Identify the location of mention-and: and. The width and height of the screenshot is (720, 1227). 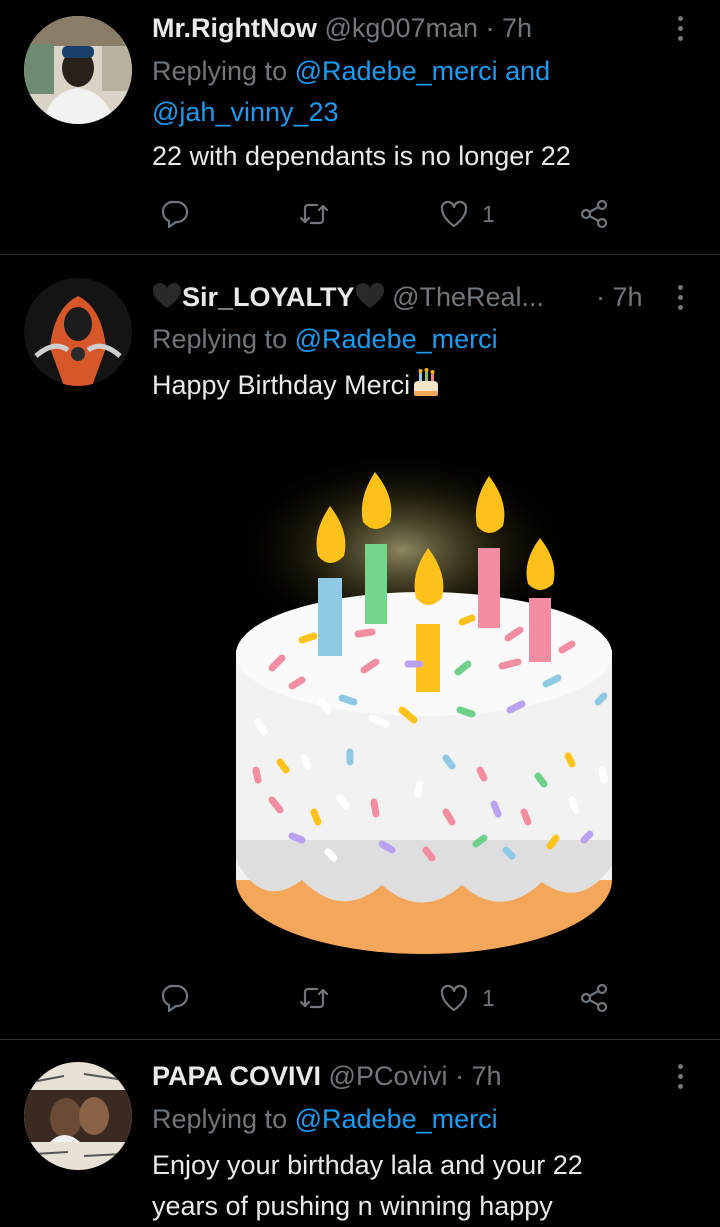
(527, 71).